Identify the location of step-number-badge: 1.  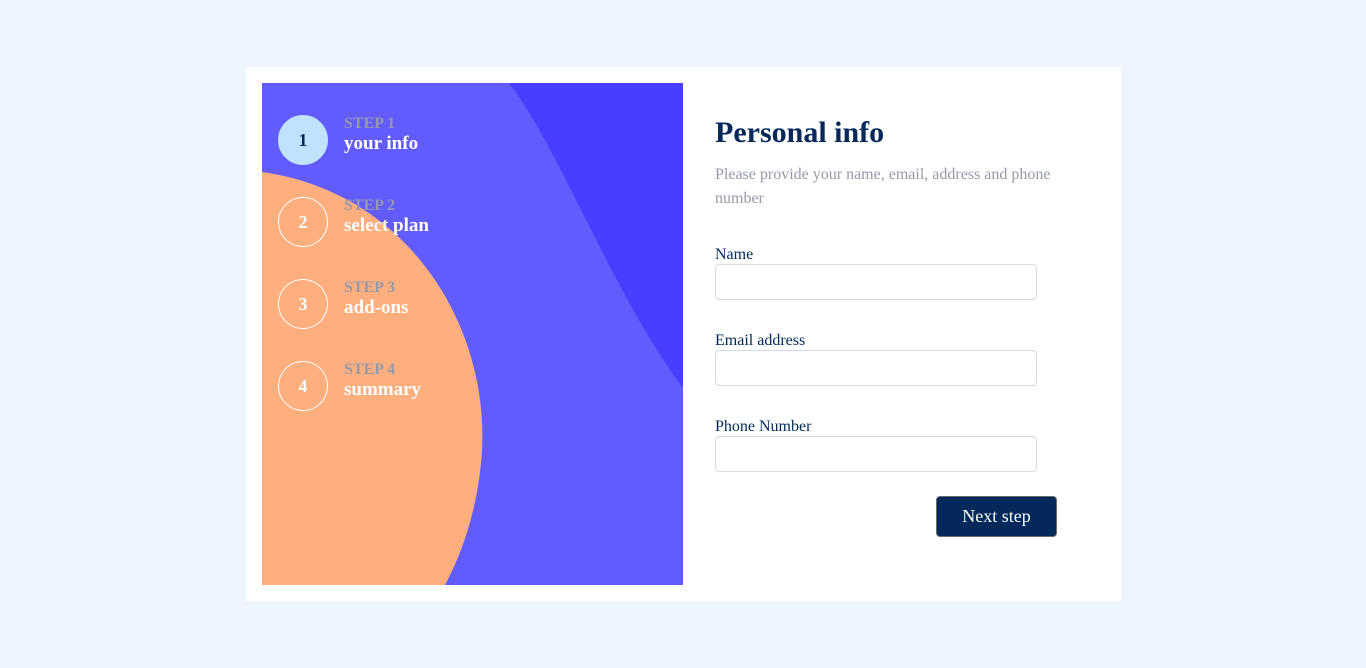
(303, 140).